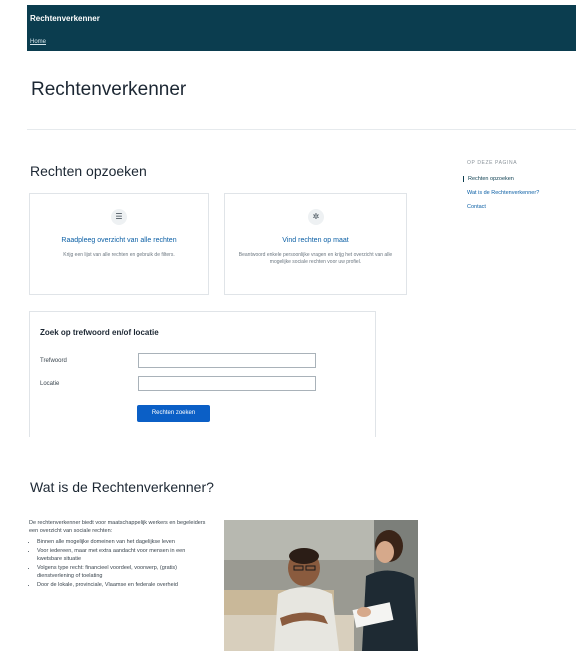 This screenshot has height=665, width=587. I want to click on consultation-photo, so click(321, 585).